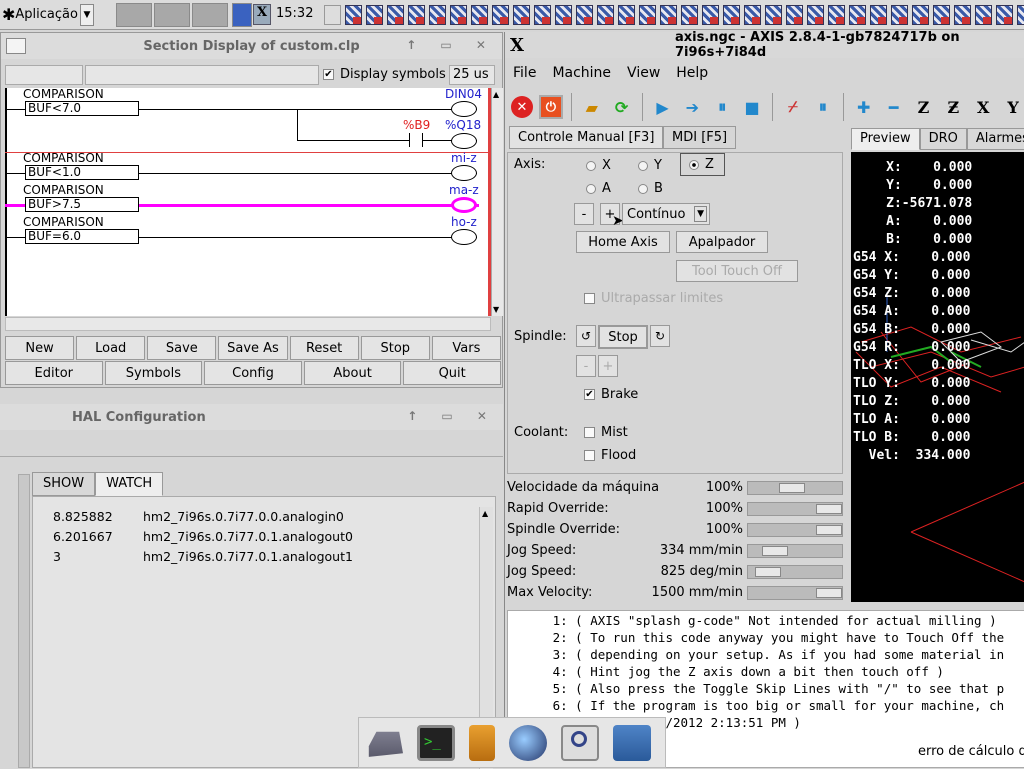  I want to click on flood-checkbox: Flood, so click(610, 455).